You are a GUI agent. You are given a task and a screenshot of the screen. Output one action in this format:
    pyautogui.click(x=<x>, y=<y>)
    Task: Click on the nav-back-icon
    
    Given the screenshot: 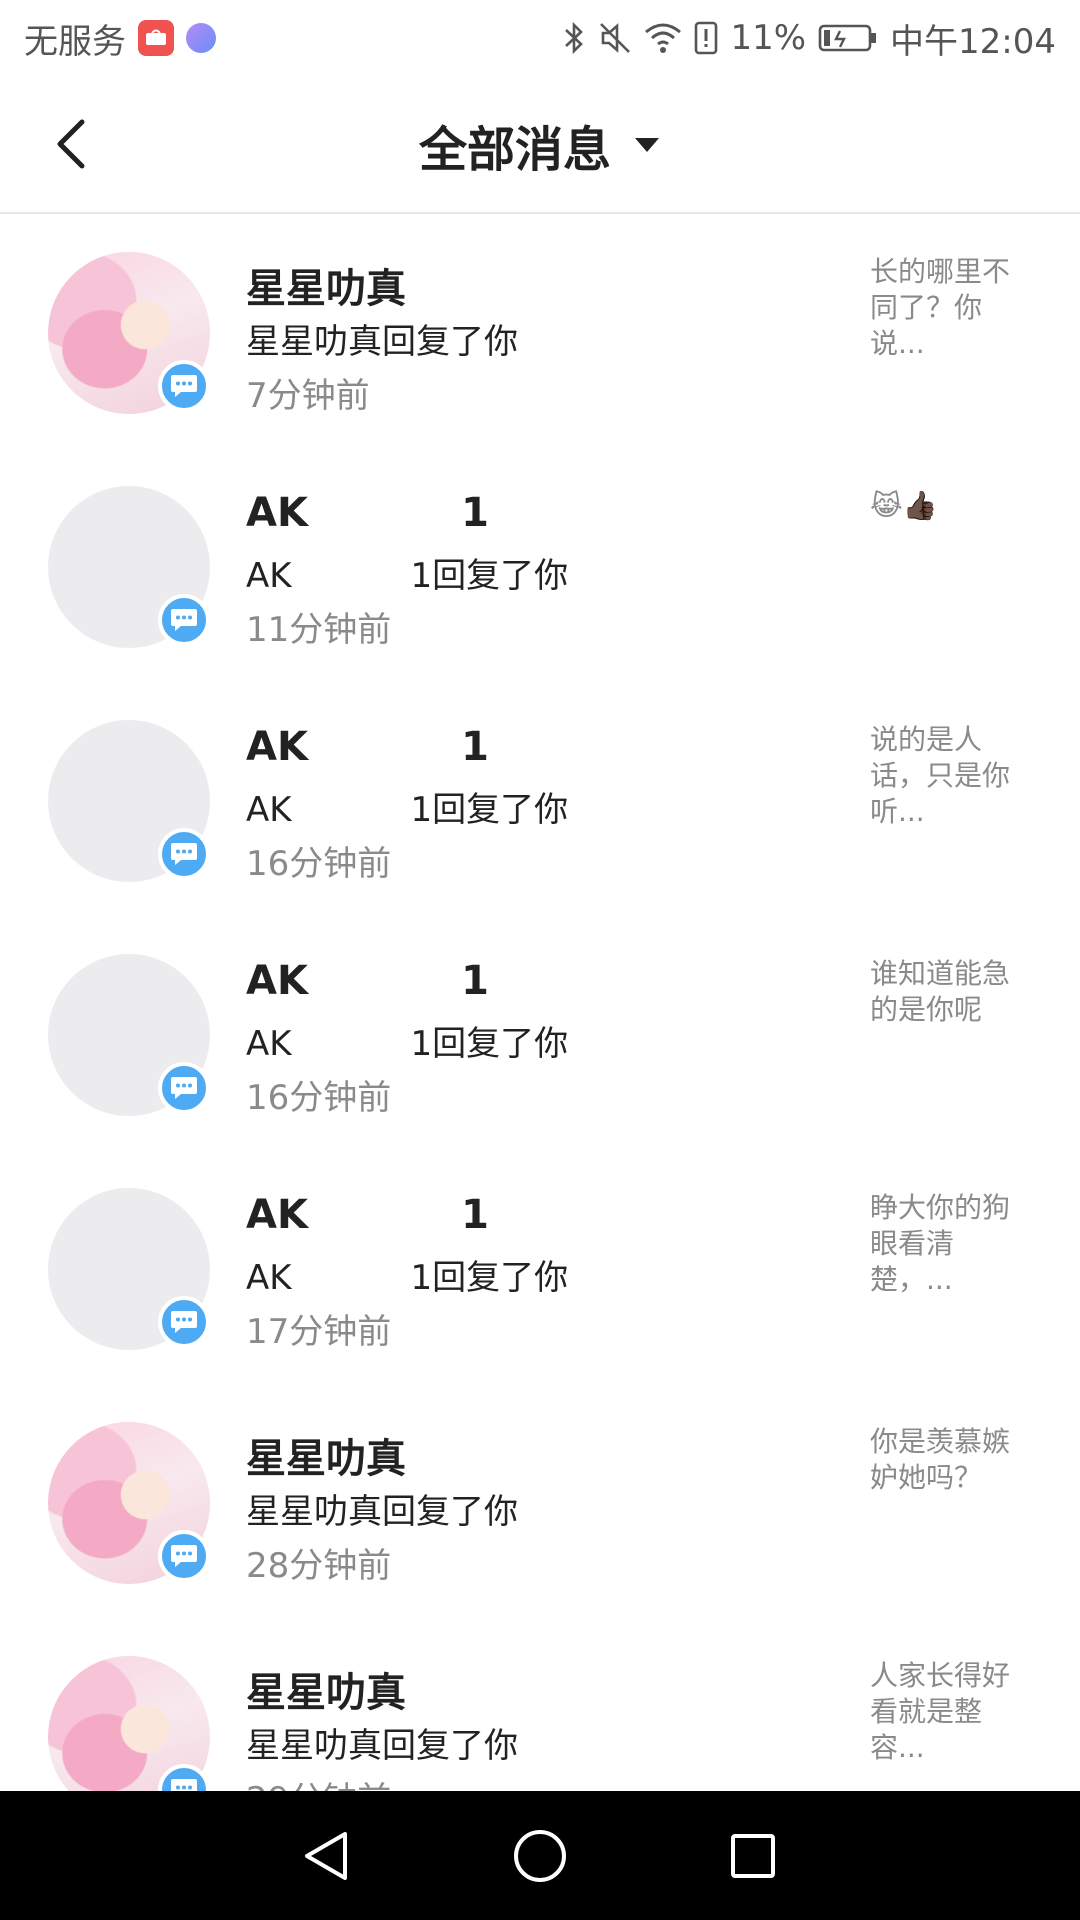 What is the action you would take?
    pyautogui.click(x=325, y=1855)
    